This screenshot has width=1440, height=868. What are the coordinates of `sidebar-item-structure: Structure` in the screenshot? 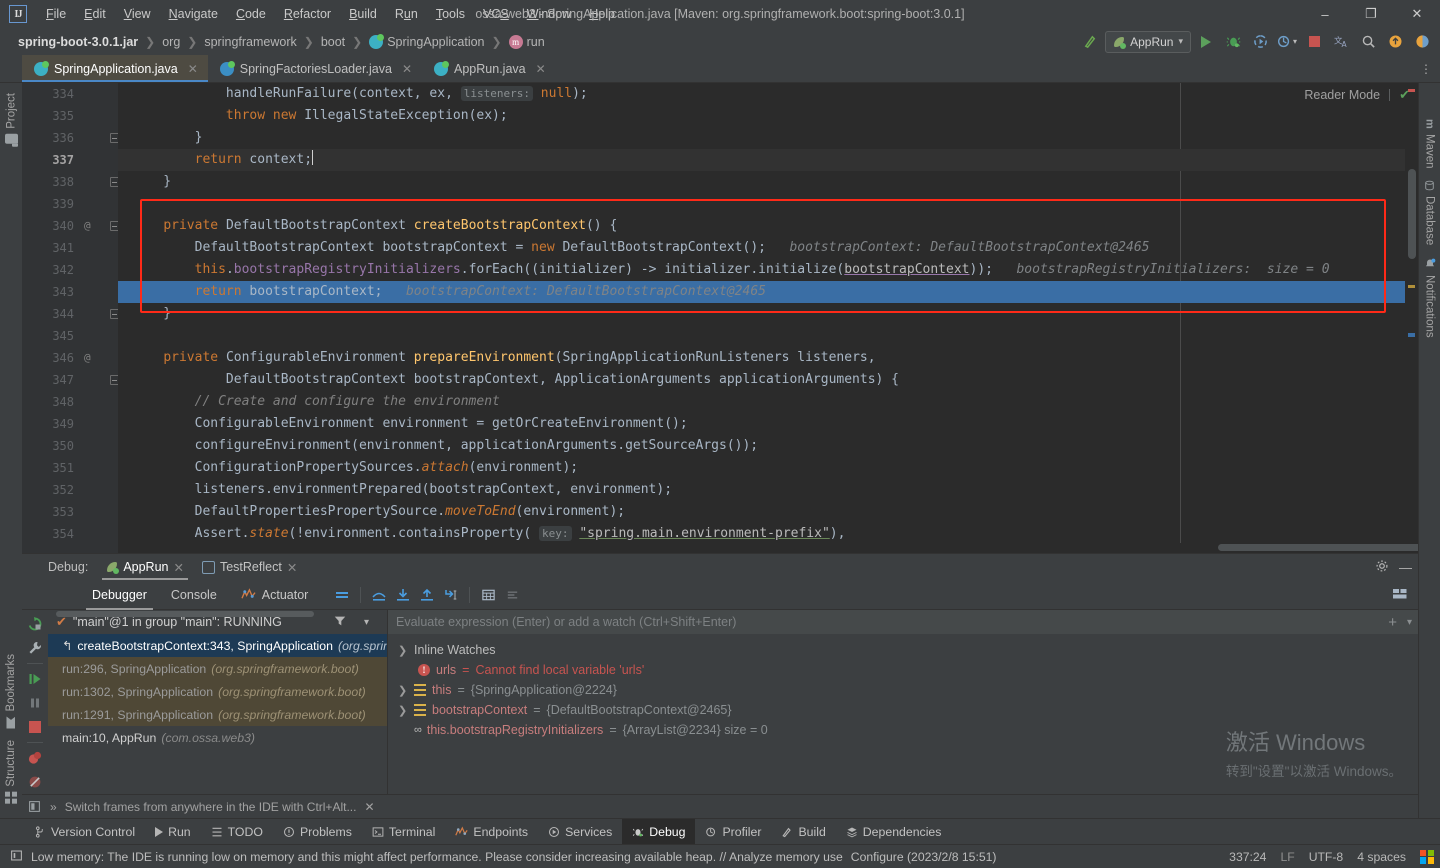 It's located at (11, 772).